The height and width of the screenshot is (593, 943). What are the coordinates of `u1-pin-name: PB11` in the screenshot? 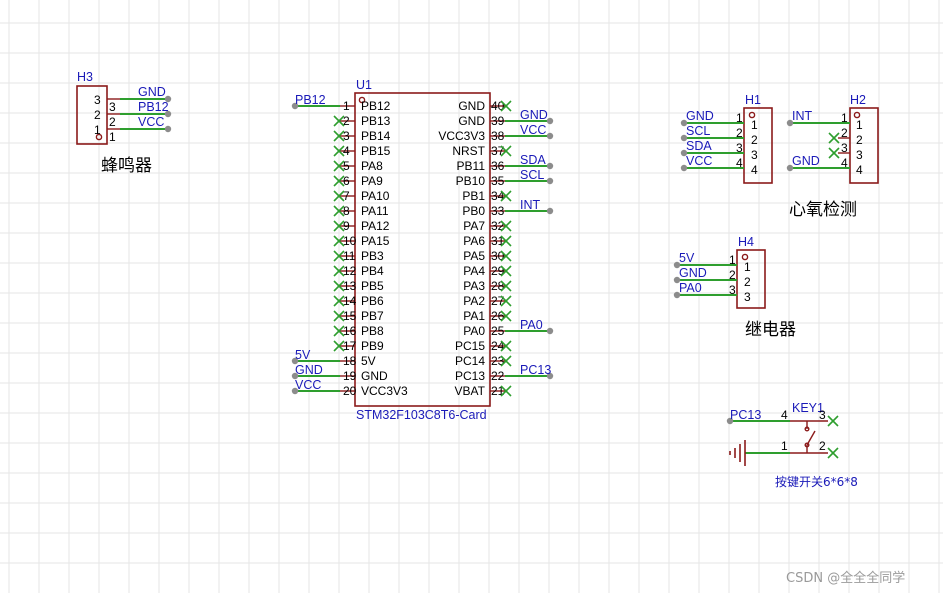 It's located at (471, 166).